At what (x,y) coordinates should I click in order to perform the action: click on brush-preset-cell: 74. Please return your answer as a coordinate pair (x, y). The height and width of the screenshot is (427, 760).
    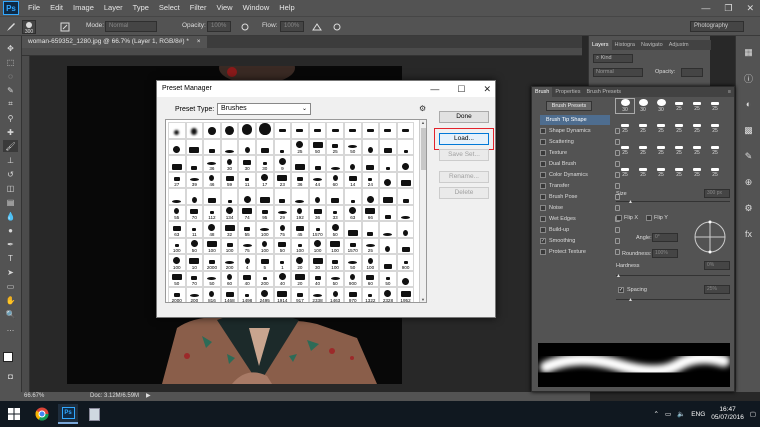
    Looking at the image, I should click on (247, 212).